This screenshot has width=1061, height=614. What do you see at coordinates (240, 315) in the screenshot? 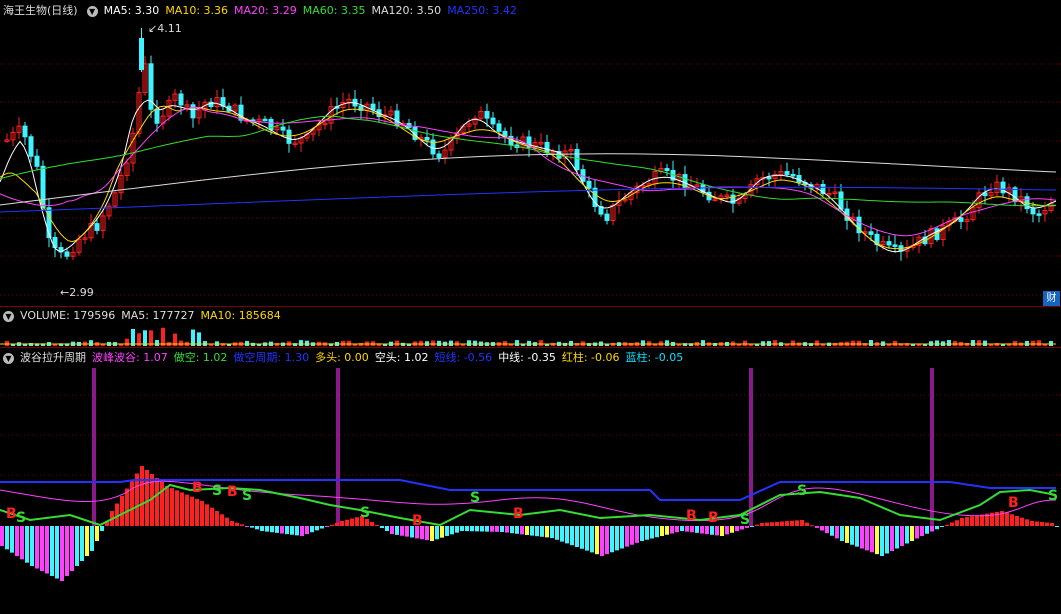
I see `volume-ma10: MA10: 185684` at bounding box center [240, 315].